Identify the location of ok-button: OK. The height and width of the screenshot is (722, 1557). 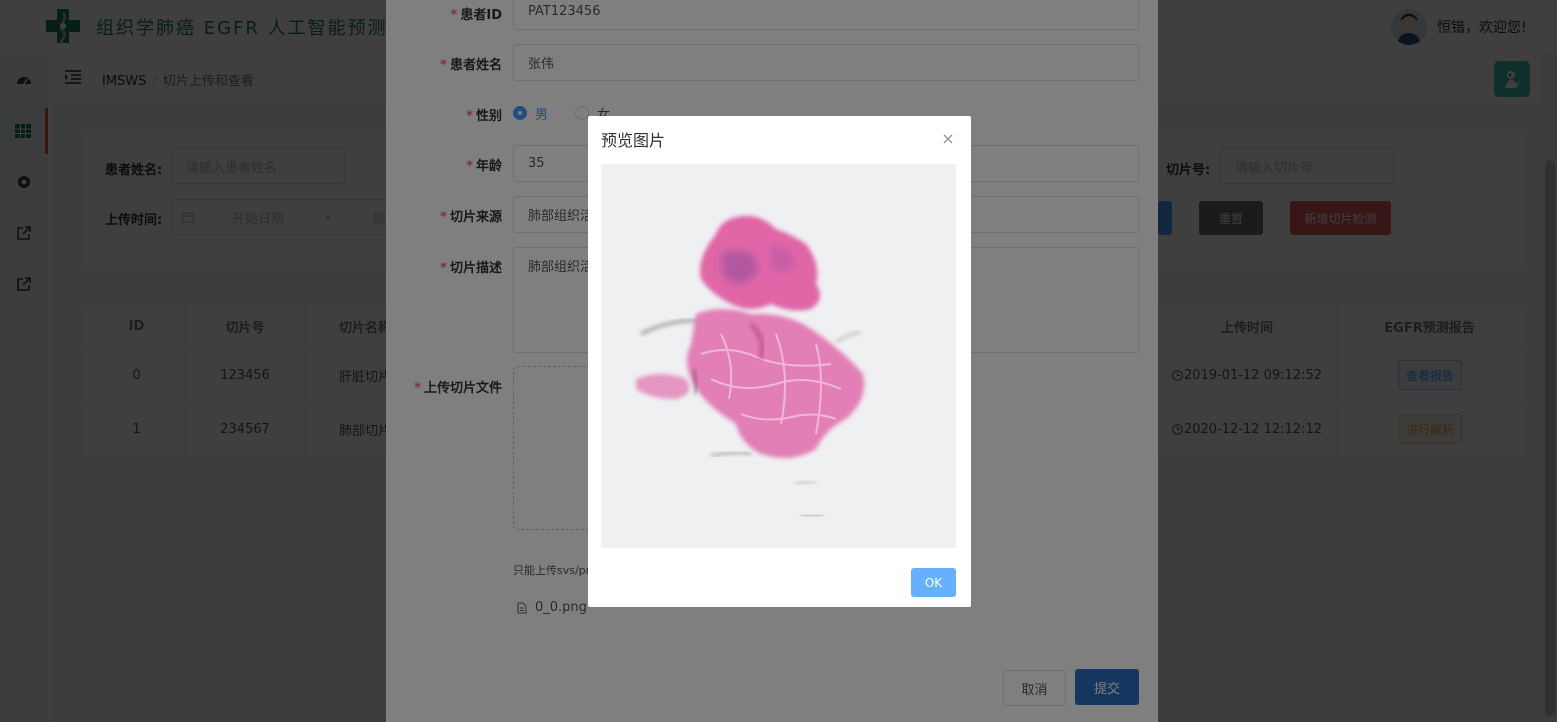
(933, 582).